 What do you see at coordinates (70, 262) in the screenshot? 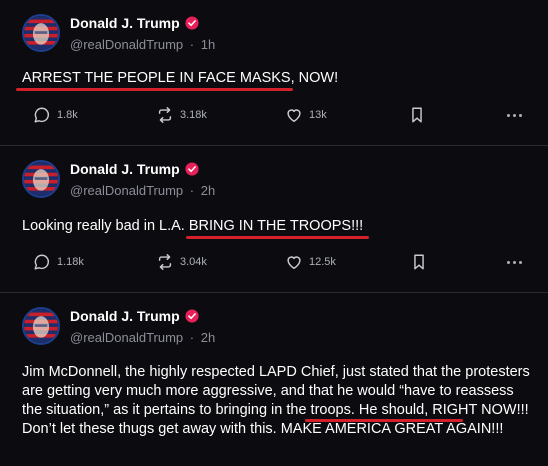
I see `reply-count: 1.18k` at bounding box center [70, 262].